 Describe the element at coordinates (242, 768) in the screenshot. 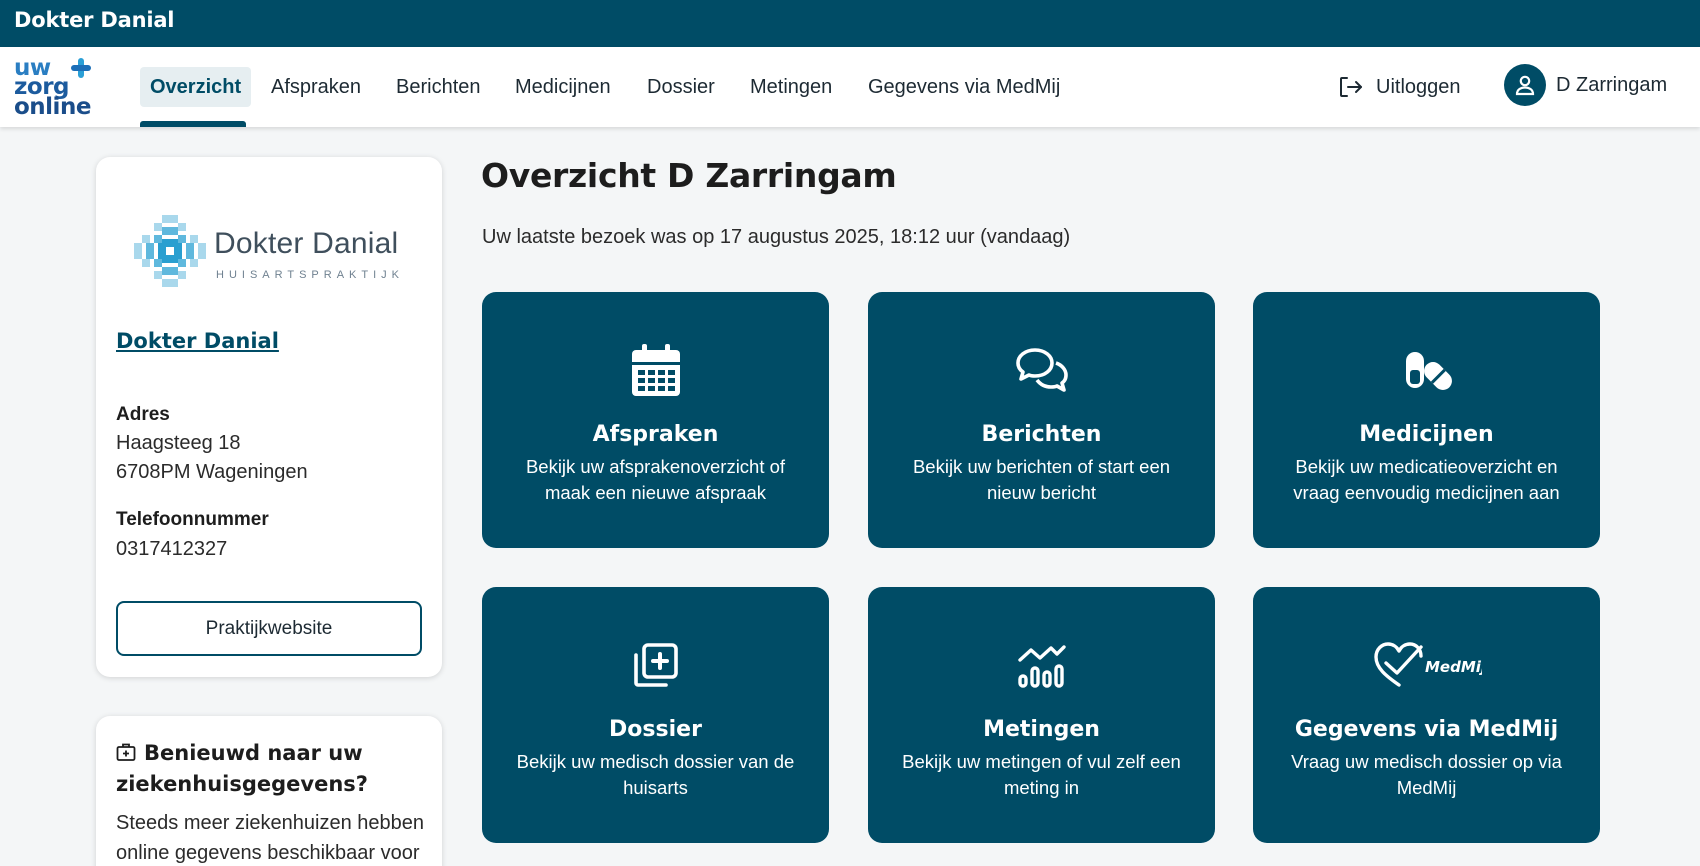

I see `hospital-card-title-text: Benieuwd naar uw ziekenhuisgegevens?` at that location.